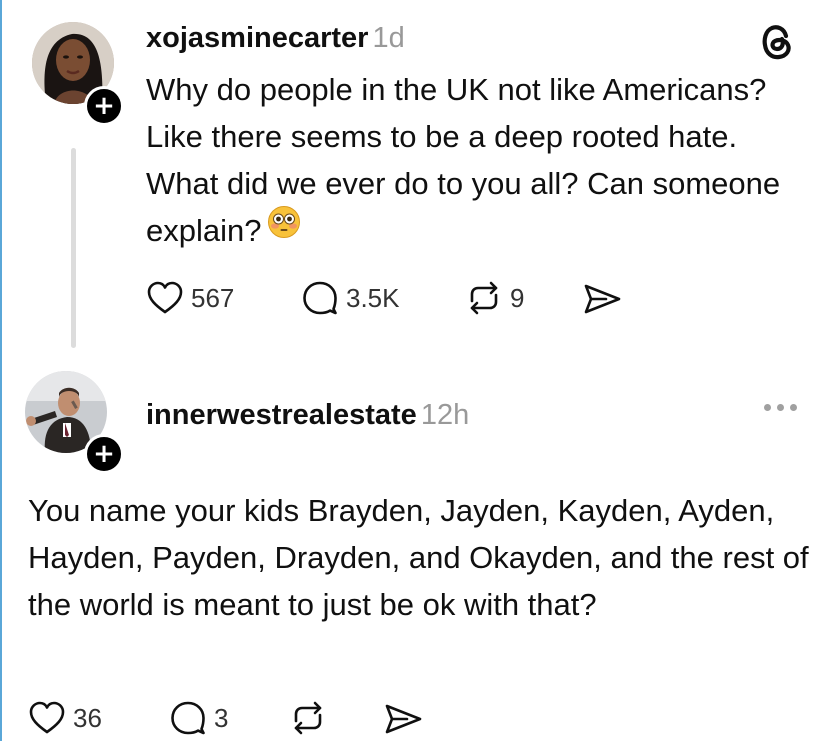 Image resolution: width=836 pixels, height=741 pixels. I want to click on thread-connector-line, so click(73, 248).